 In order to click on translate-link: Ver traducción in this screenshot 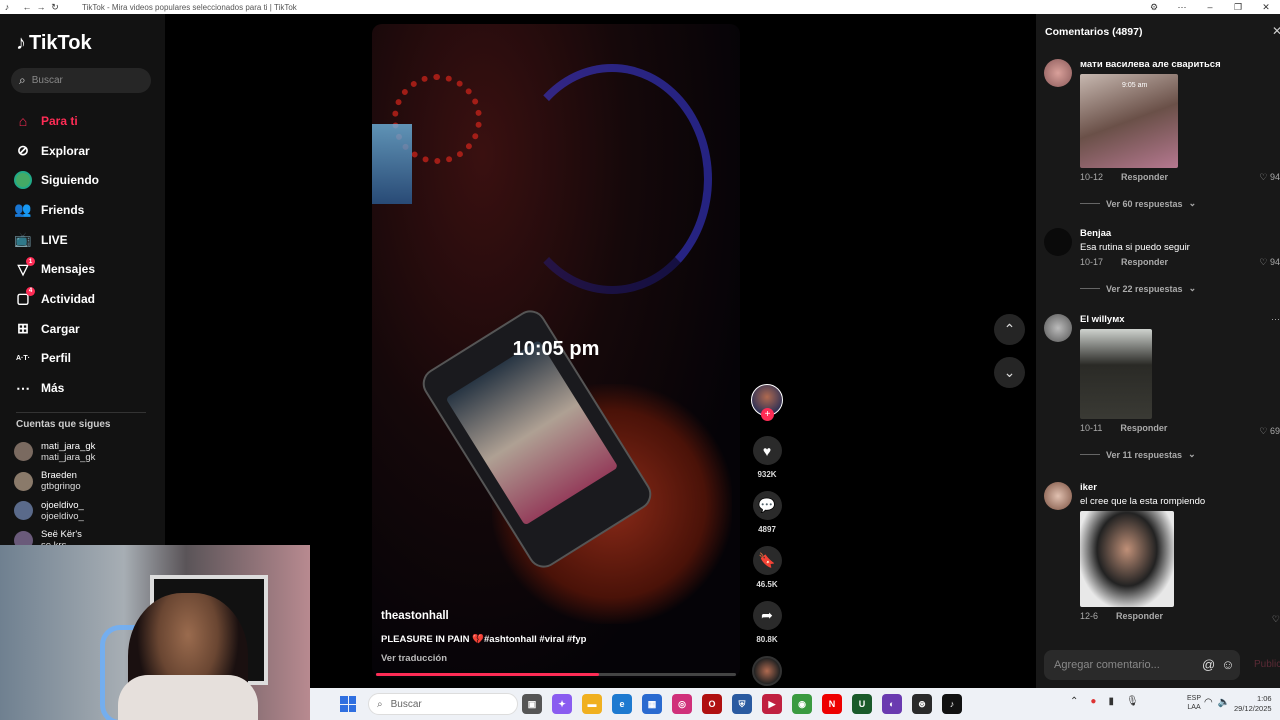, I will do `click(414, 658)`.